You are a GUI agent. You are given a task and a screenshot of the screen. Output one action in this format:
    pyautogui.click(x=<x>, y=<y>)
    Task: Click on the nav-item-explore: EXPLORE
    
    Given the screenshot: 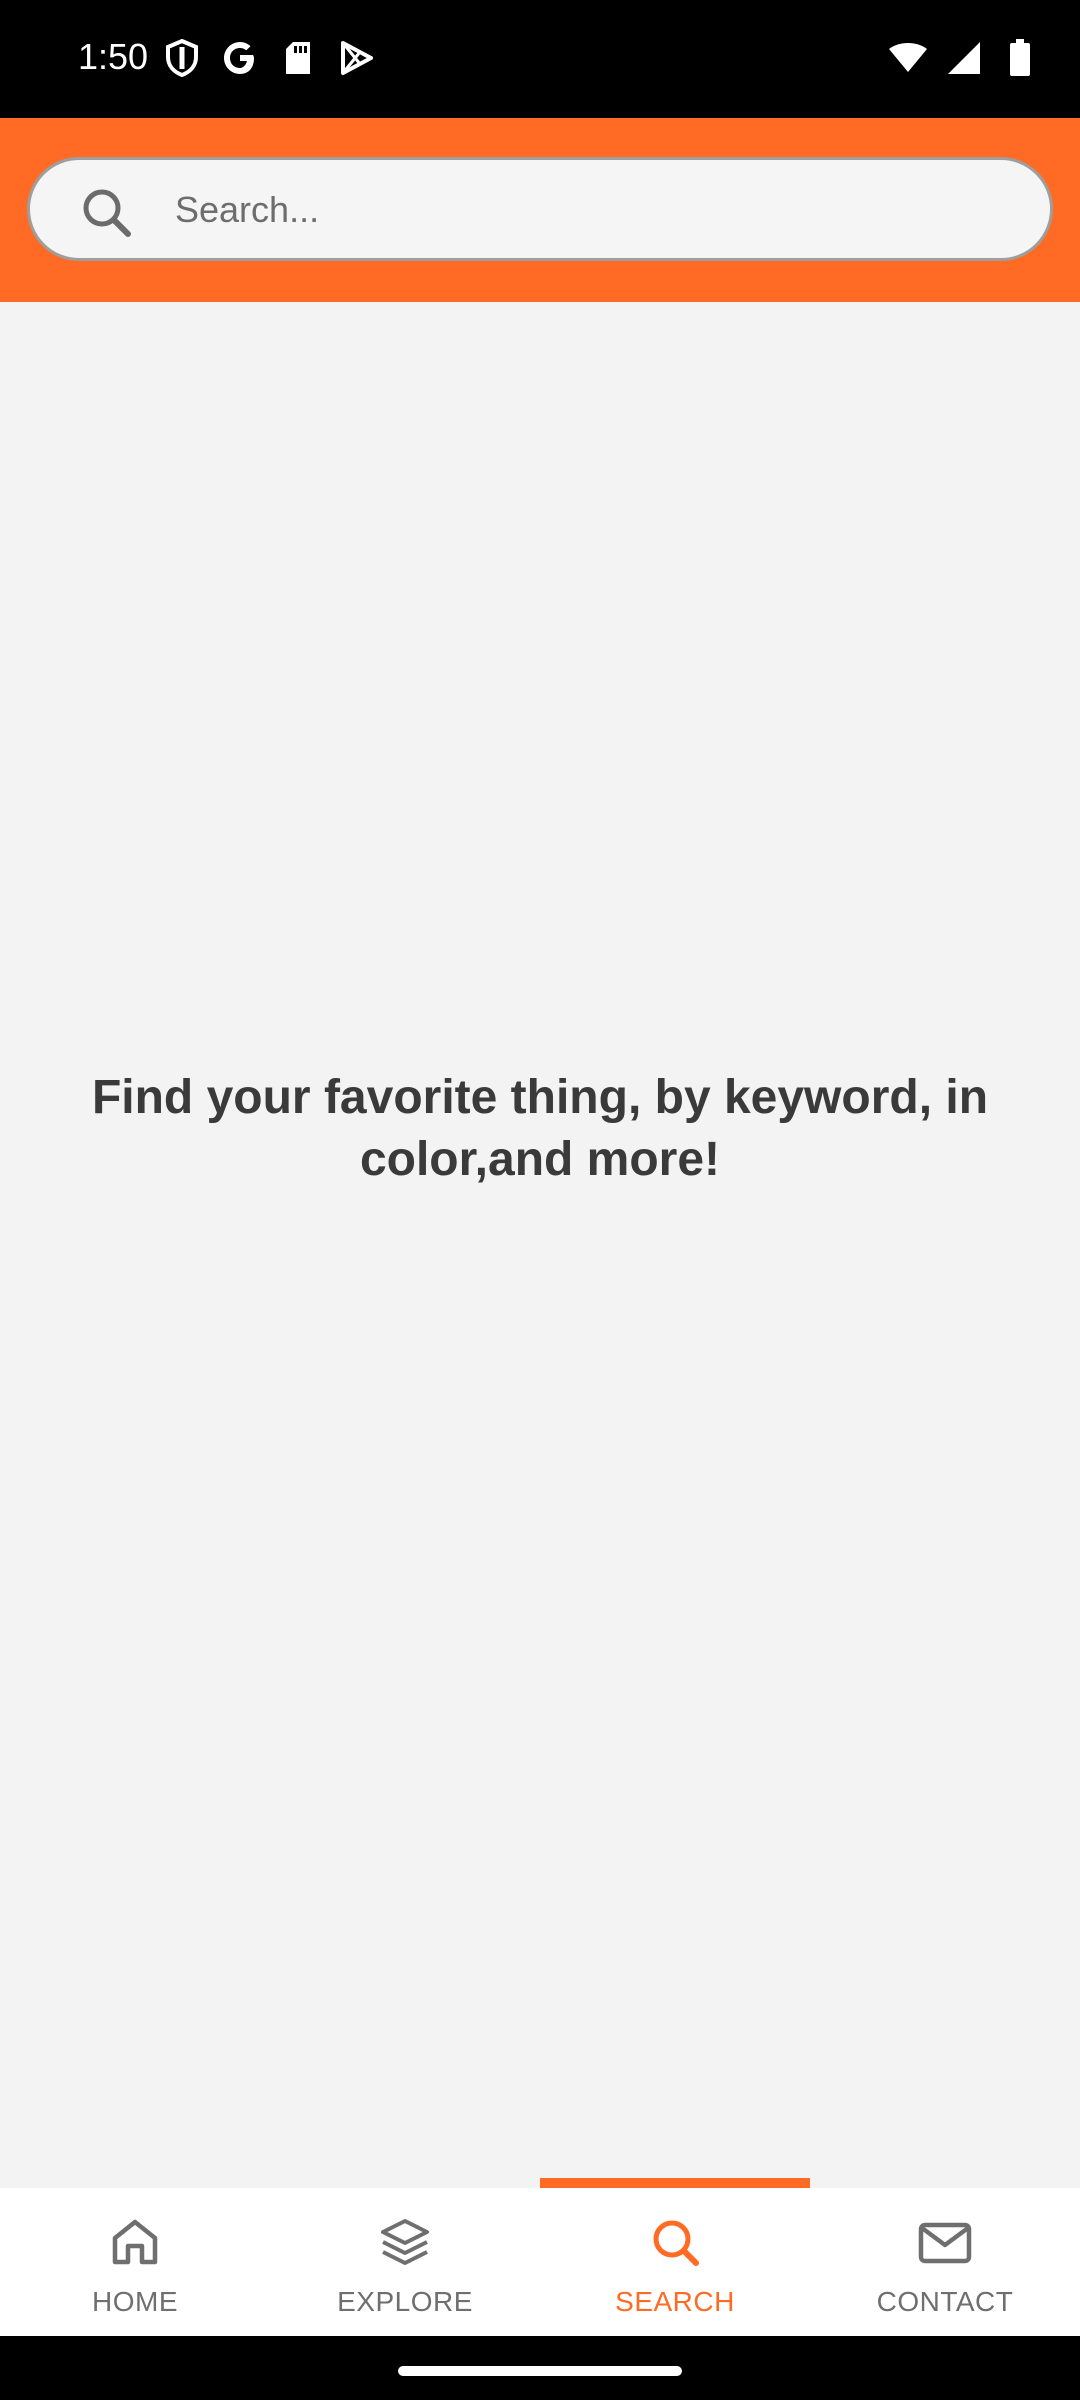 What is the action you would take?
    pyautogui.click(x=405, y=2262)
    